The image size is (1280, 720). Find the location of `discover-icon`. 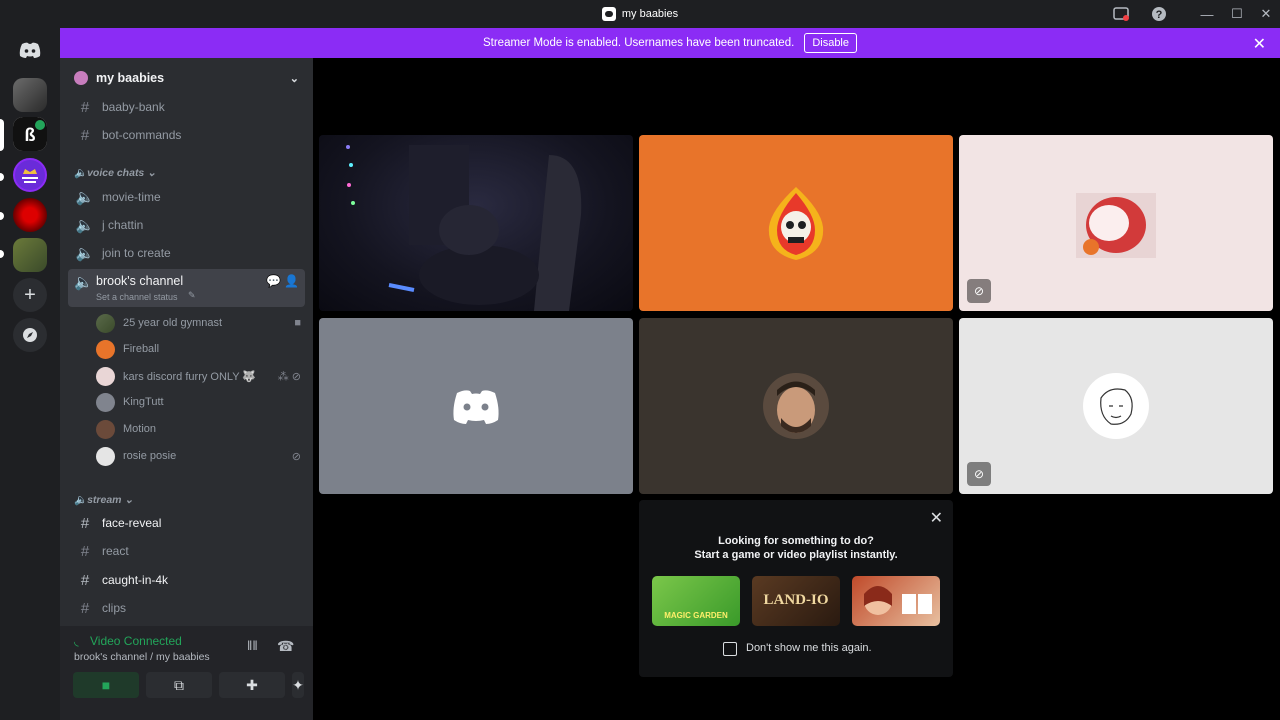

discover-icon is located at coordinates (30, 335).